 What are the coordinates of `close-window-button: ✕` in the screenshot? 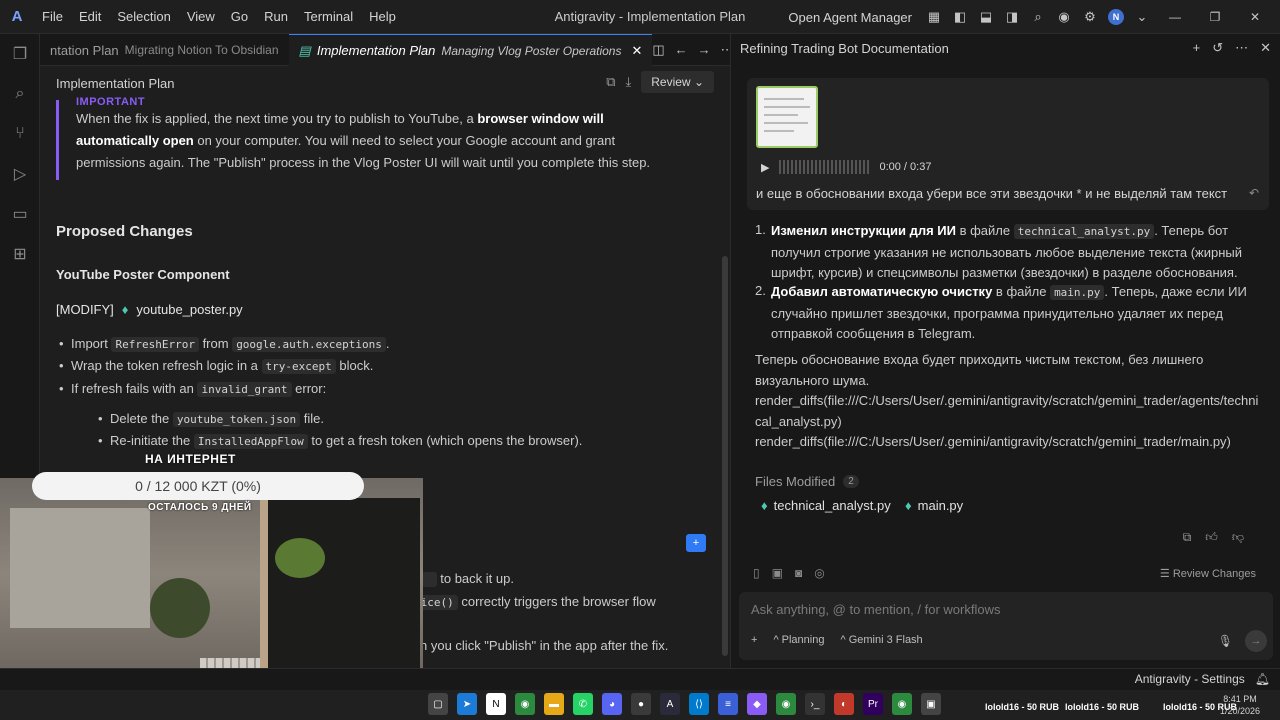 It's located at (1255, 17).